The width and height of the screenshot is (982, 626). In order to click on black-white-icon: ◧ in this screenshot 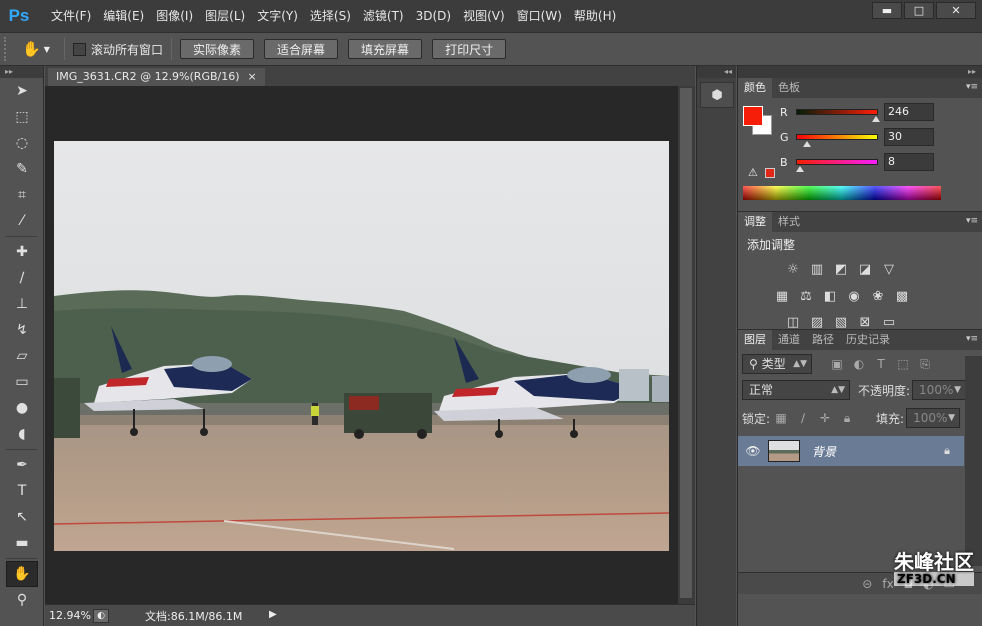, I will do `click(830, 296)`.